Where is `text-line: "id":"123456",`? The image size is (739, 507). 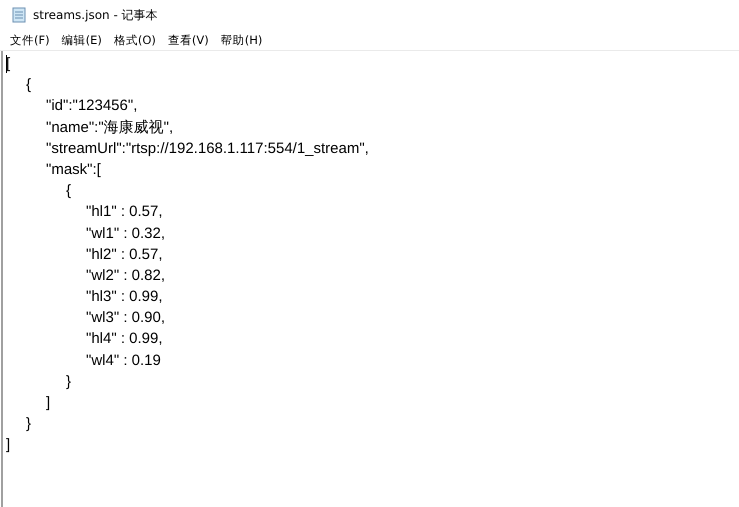 text-line: "id":"123456", is located at coordinates (91, 106).